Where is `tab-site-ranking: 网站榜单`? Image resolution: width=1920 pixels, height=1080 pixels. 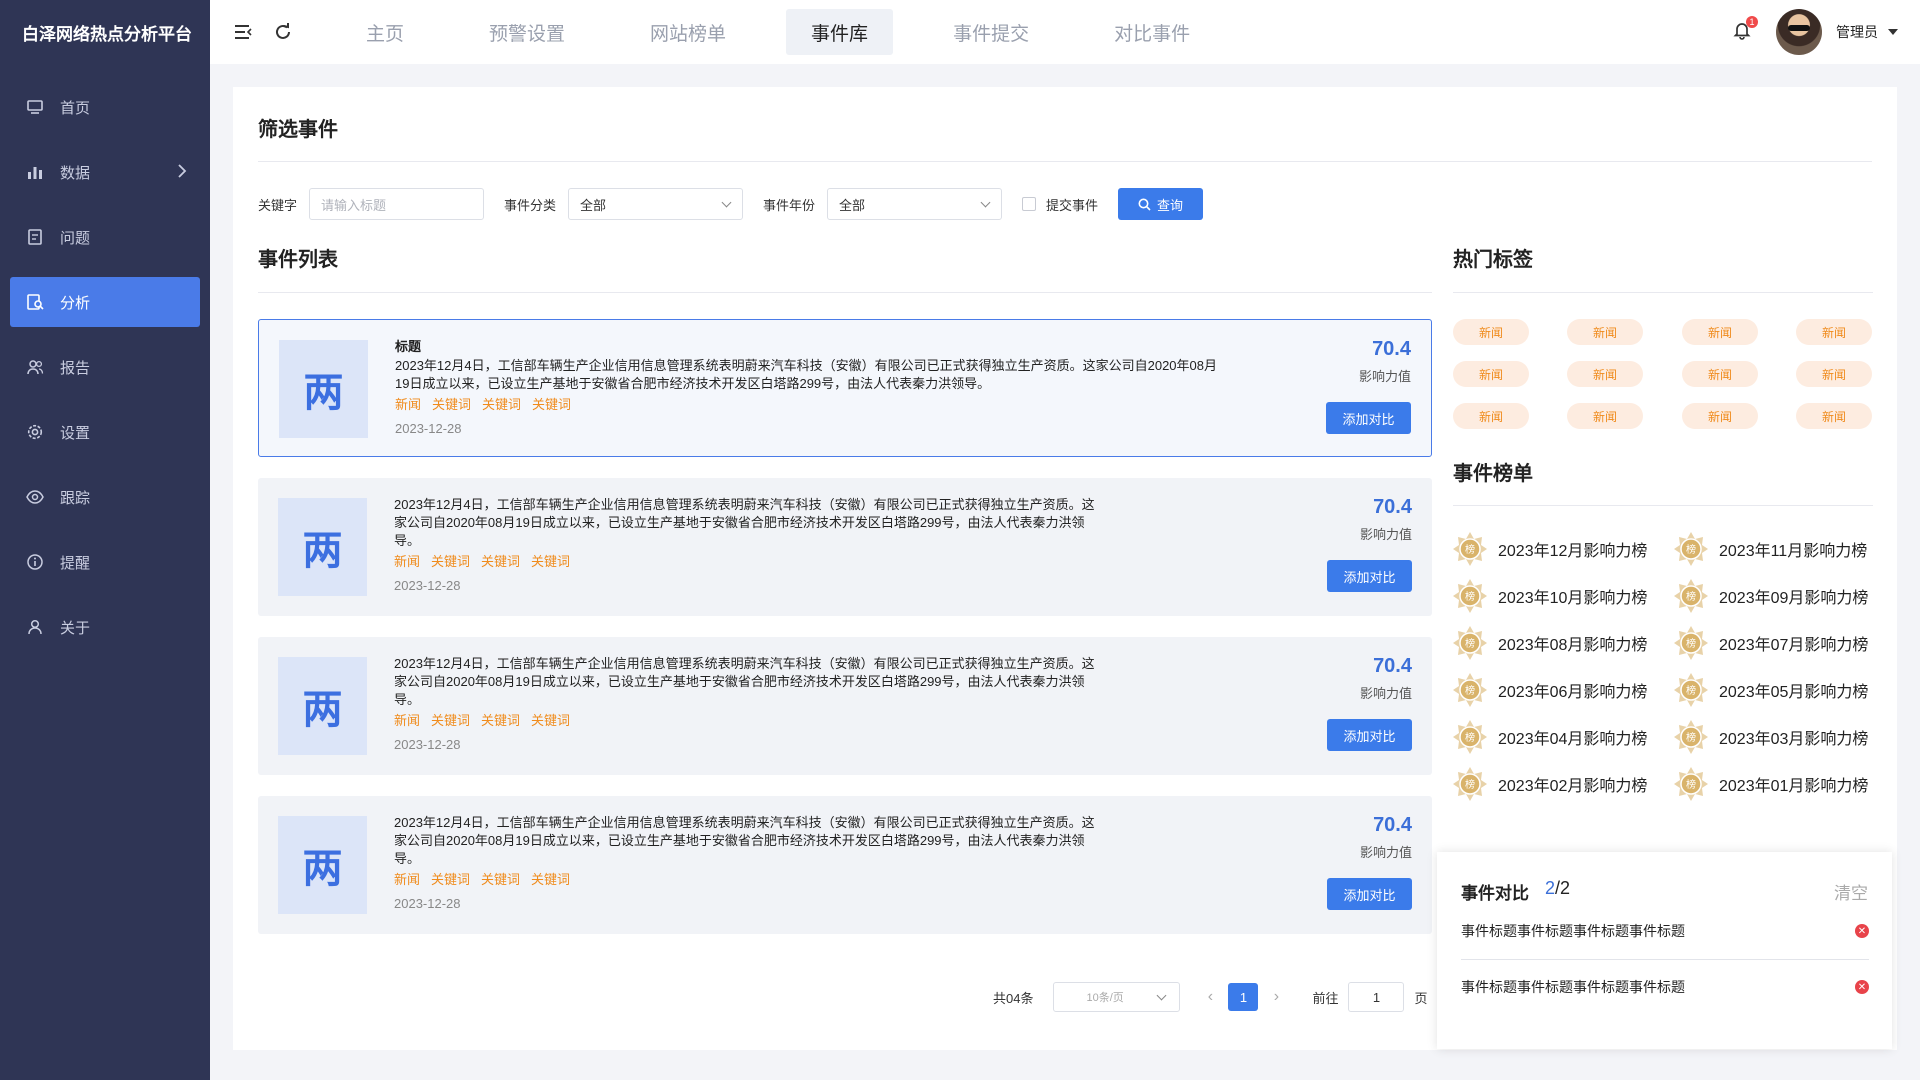
tab-site-ranking: 网站榜单 is located at coordinates (688, 32).